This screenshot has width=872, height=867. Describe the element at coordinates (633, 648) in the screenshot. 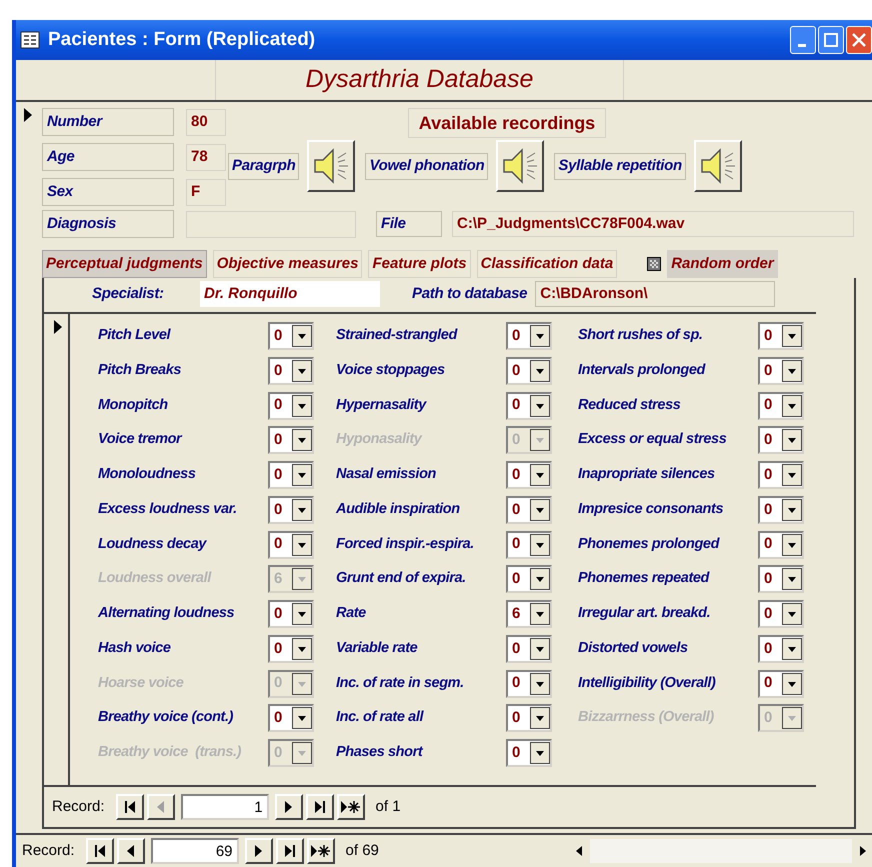

I see `rating-label: Distorted vowels` at that location.